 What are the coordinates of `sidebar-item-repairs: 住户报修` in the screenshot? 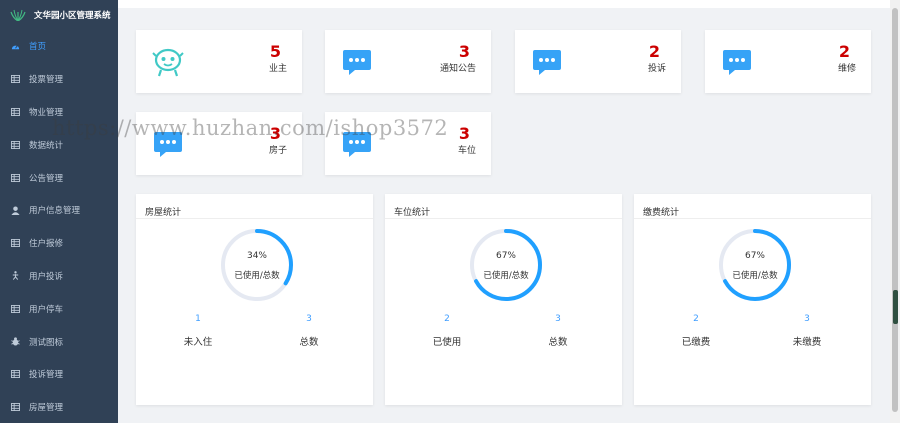 It's located at (59, 243).